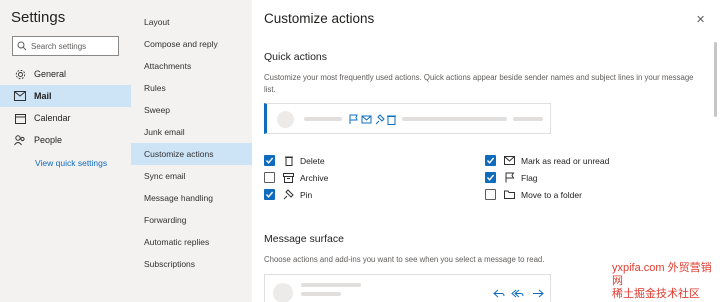  What do you see at coordinates (191, 132) in the screenshot?
I see `subnav-item-junk-email: Junk email` at bounding box center [191, 132].